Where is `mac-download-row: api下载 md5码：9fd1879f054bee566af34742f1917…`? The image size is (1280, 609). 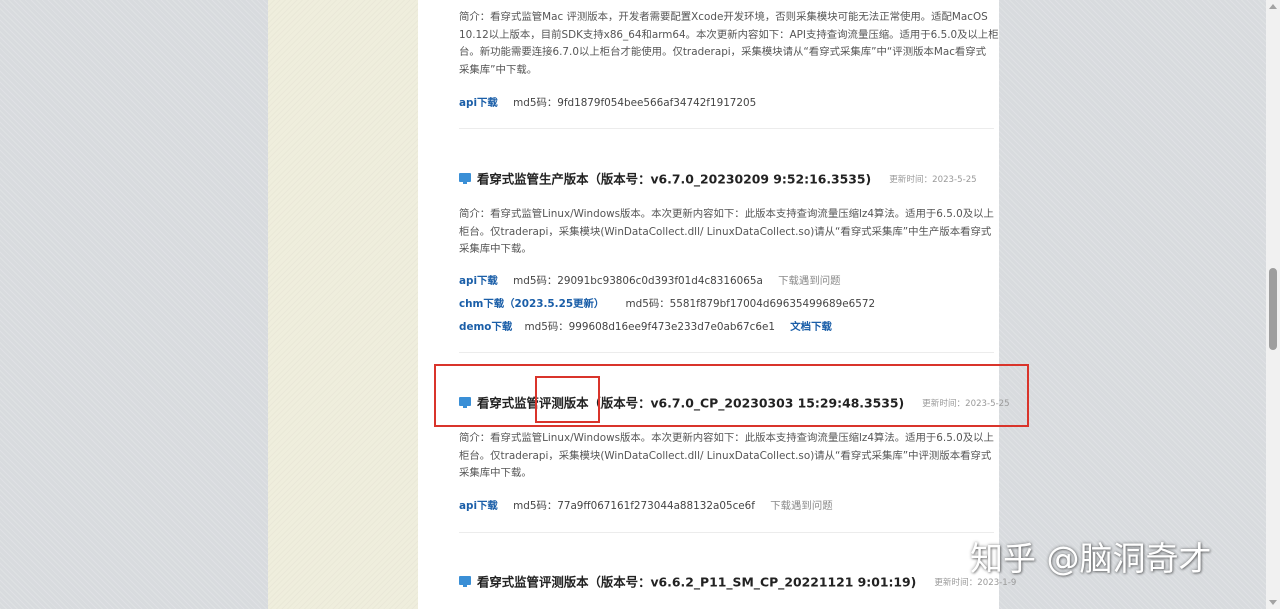 mac-download-row: api下载 md5码：9fd1879f054bee566af34742f1917… is located at coordinates (607, 101).